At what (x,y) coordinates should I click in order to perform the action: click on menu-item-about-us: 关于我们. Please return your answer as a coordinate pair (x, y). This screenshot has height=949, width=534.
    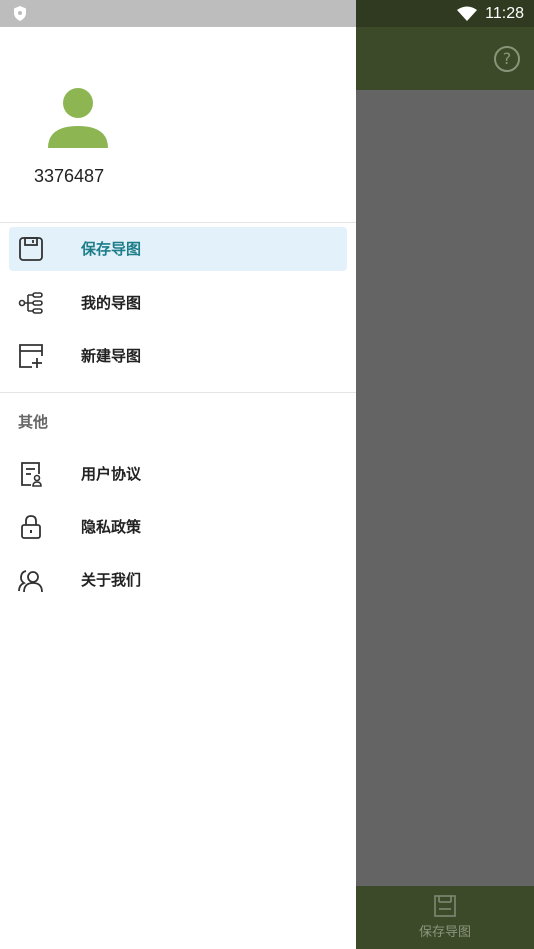
    Looking at the image, I should click on (178, 580).